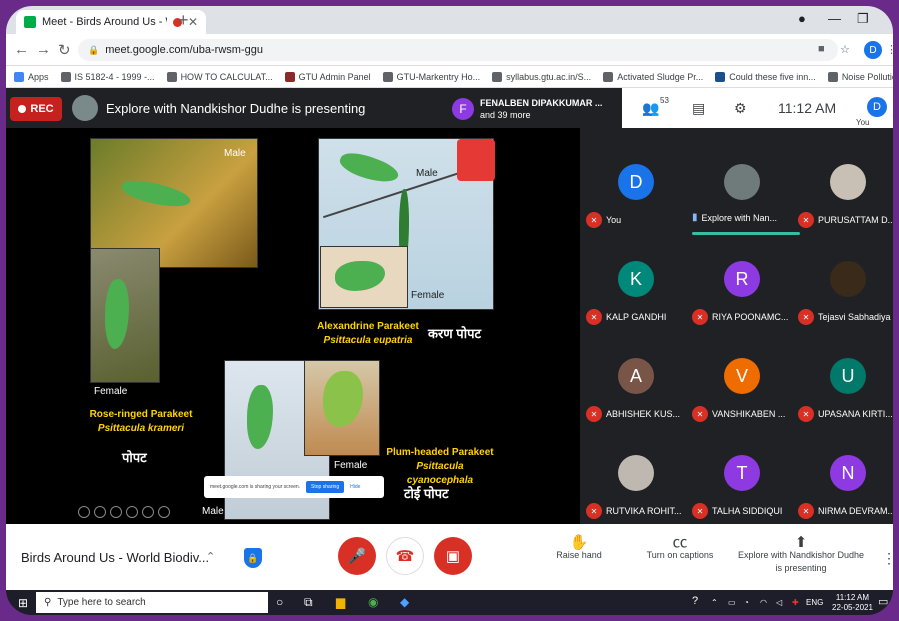 The width and height of the screenshot is (899, 621). Describe the element at coordinates (124, 512) in the screenshot. I see `slide-toolbar` at that location.